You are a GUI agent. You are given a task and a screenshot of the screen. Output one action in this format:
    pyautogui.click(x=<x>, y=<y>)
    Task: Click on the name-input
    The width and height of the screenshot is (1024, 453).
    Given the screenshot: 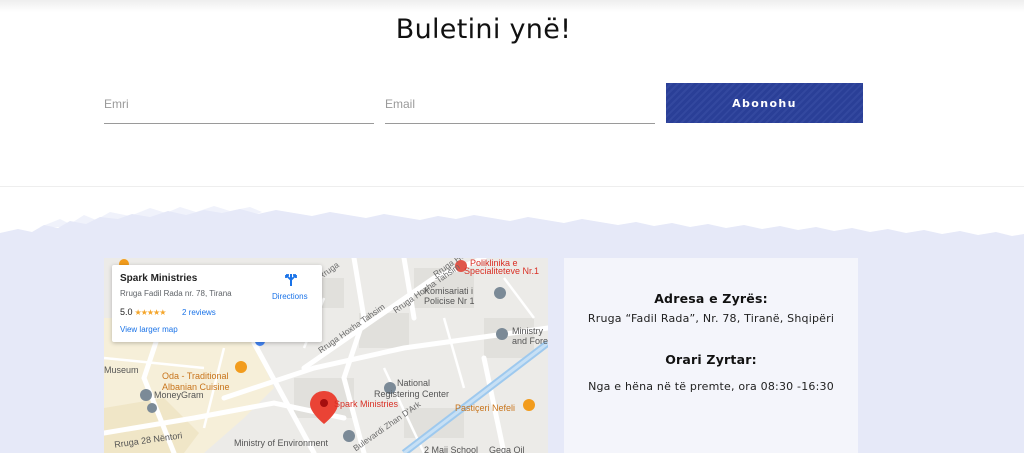 What is the action you would take?
    pyautogui.click(x=239, y=106)
    